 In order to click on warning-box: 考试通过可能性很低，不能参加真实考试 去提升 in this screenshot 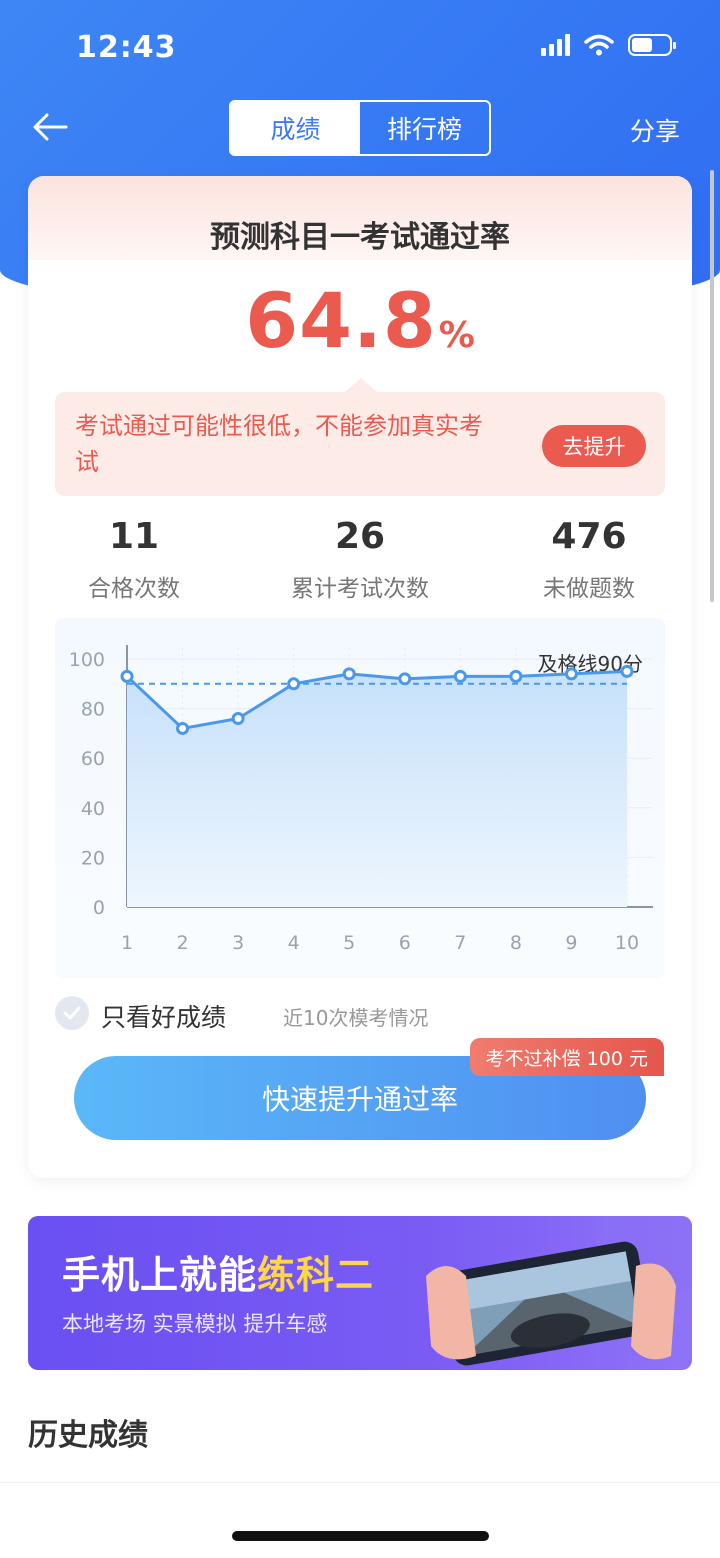, I will do `click(360, 437)`.